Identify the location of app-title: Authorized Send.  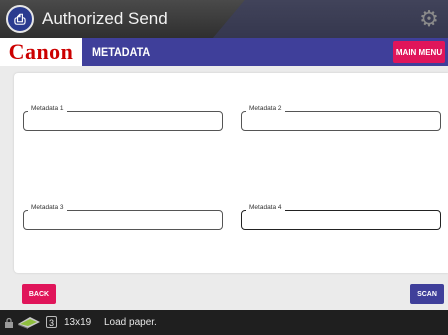
(105, 18).